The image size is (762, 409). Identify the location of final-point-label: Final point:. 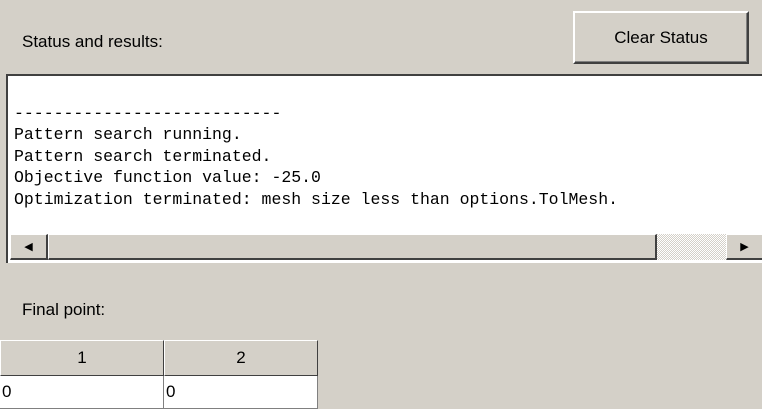
(64, 309).